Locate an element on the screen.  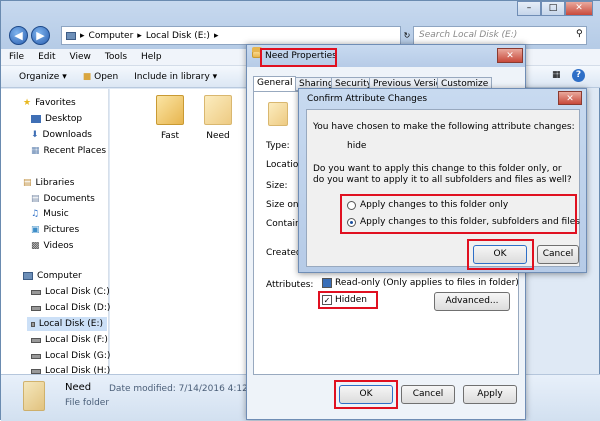
open-label: Open is located at coordinates (106, 76).